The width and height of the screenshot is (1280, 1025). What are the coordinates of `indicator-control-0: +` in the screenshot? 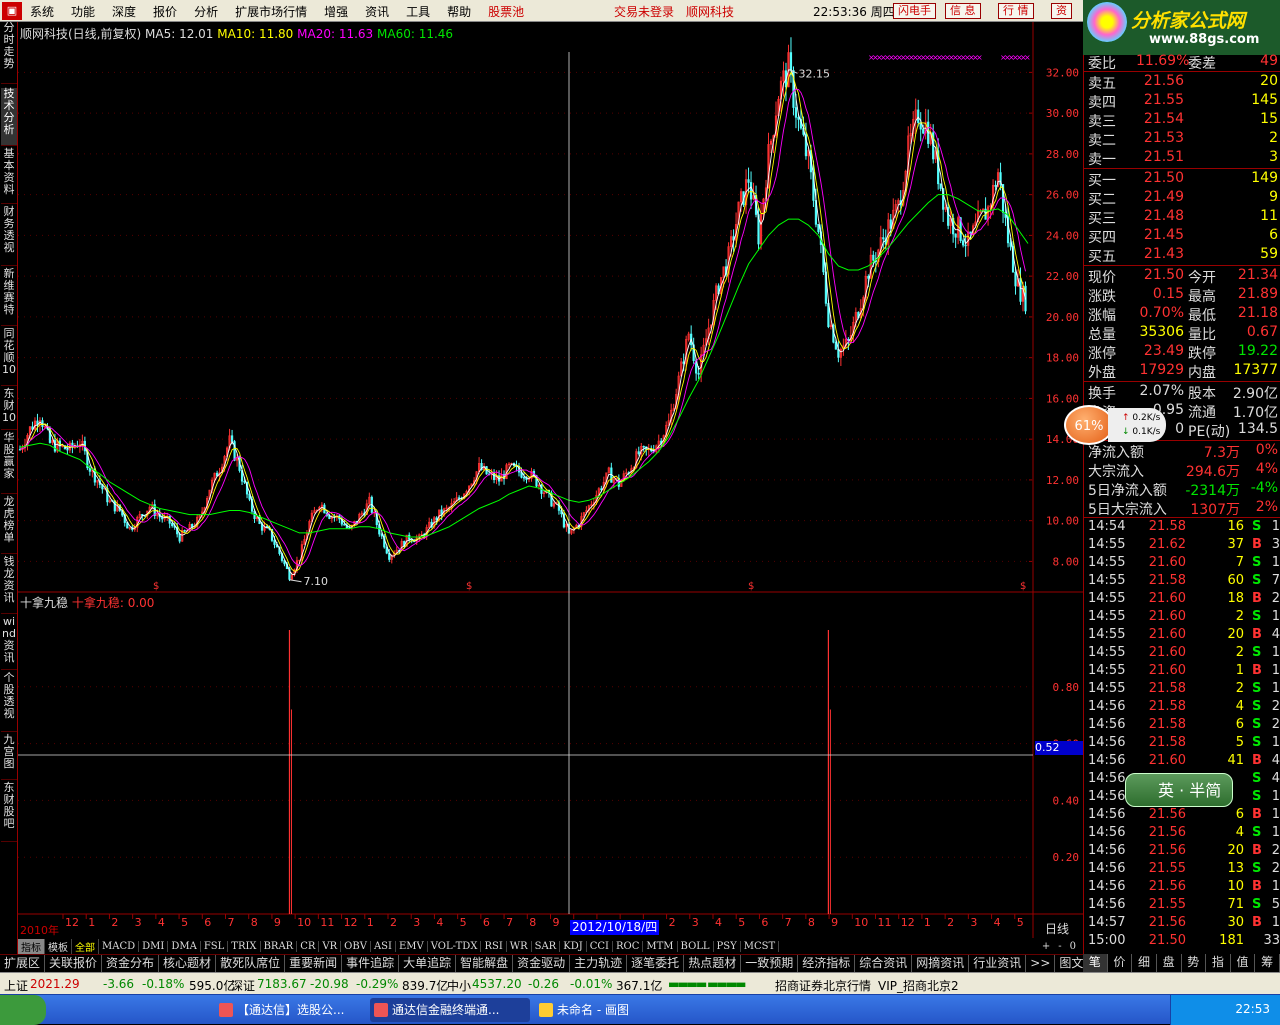 It's located at (1046, 946).